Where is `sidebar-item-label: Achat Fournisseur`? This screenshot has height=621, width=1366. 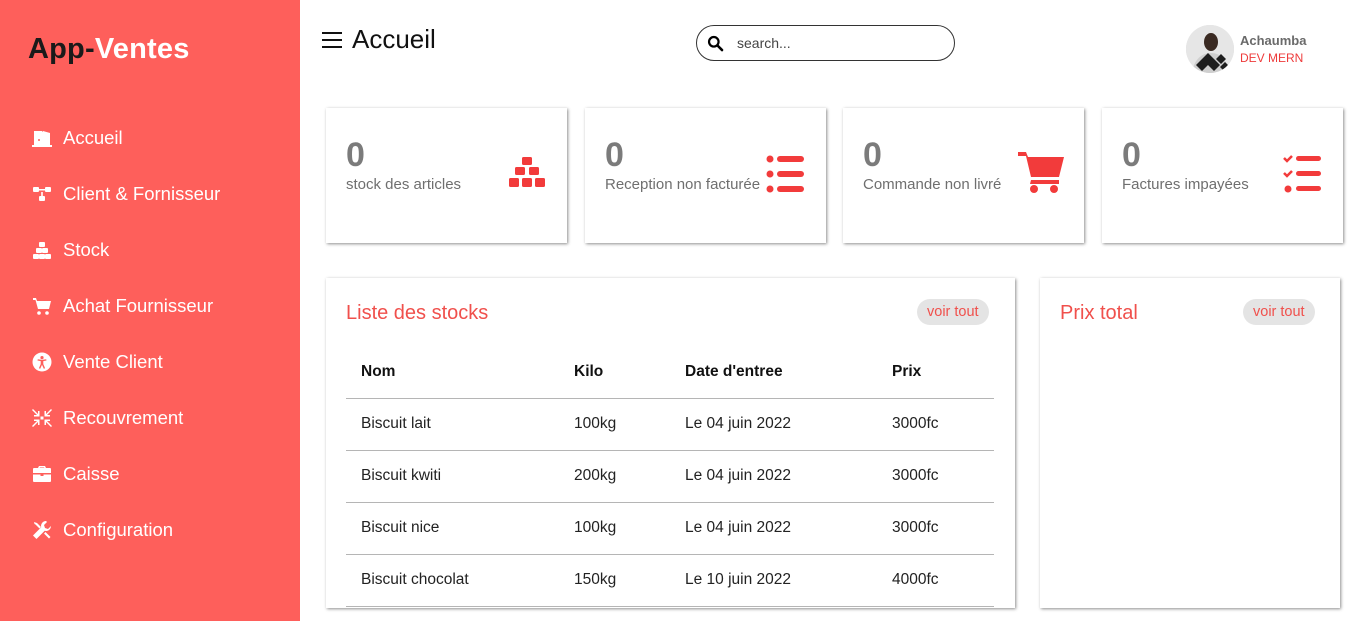 sidebar-item-label: Achat Fournisseur is located at coordinates (138, 305).